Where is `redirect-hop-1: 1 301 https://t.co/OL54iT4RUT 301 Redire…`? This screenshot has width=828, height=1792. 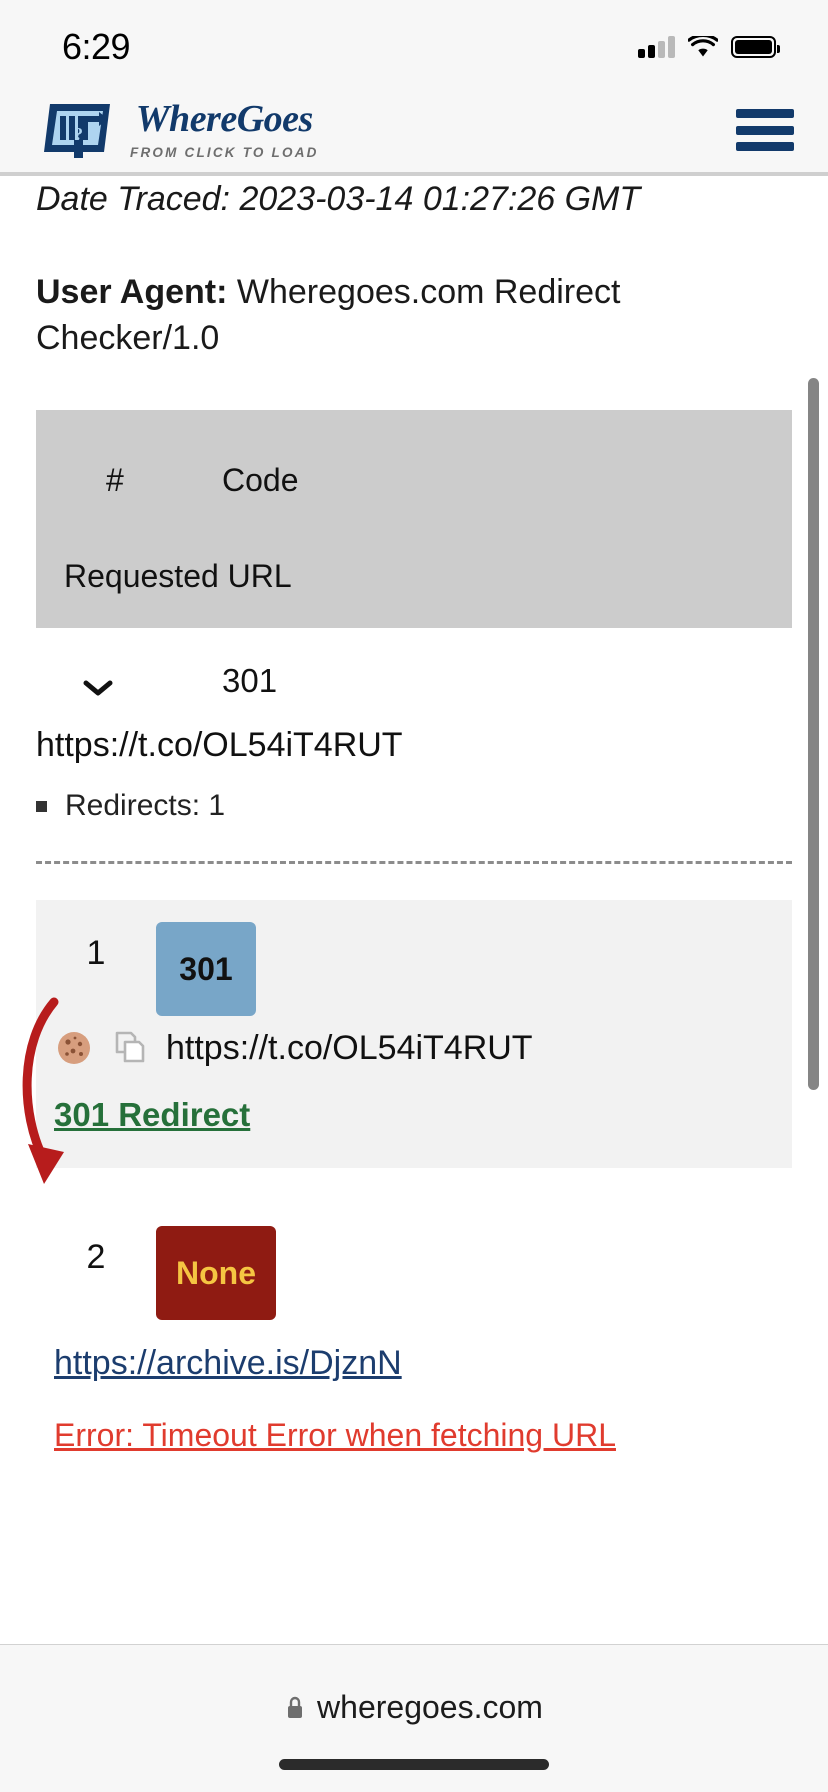
redirect-hop-1: 1 301 https://t.co/OL54iT4RUT 301 Redire… is located at coordinates (407, 1042).